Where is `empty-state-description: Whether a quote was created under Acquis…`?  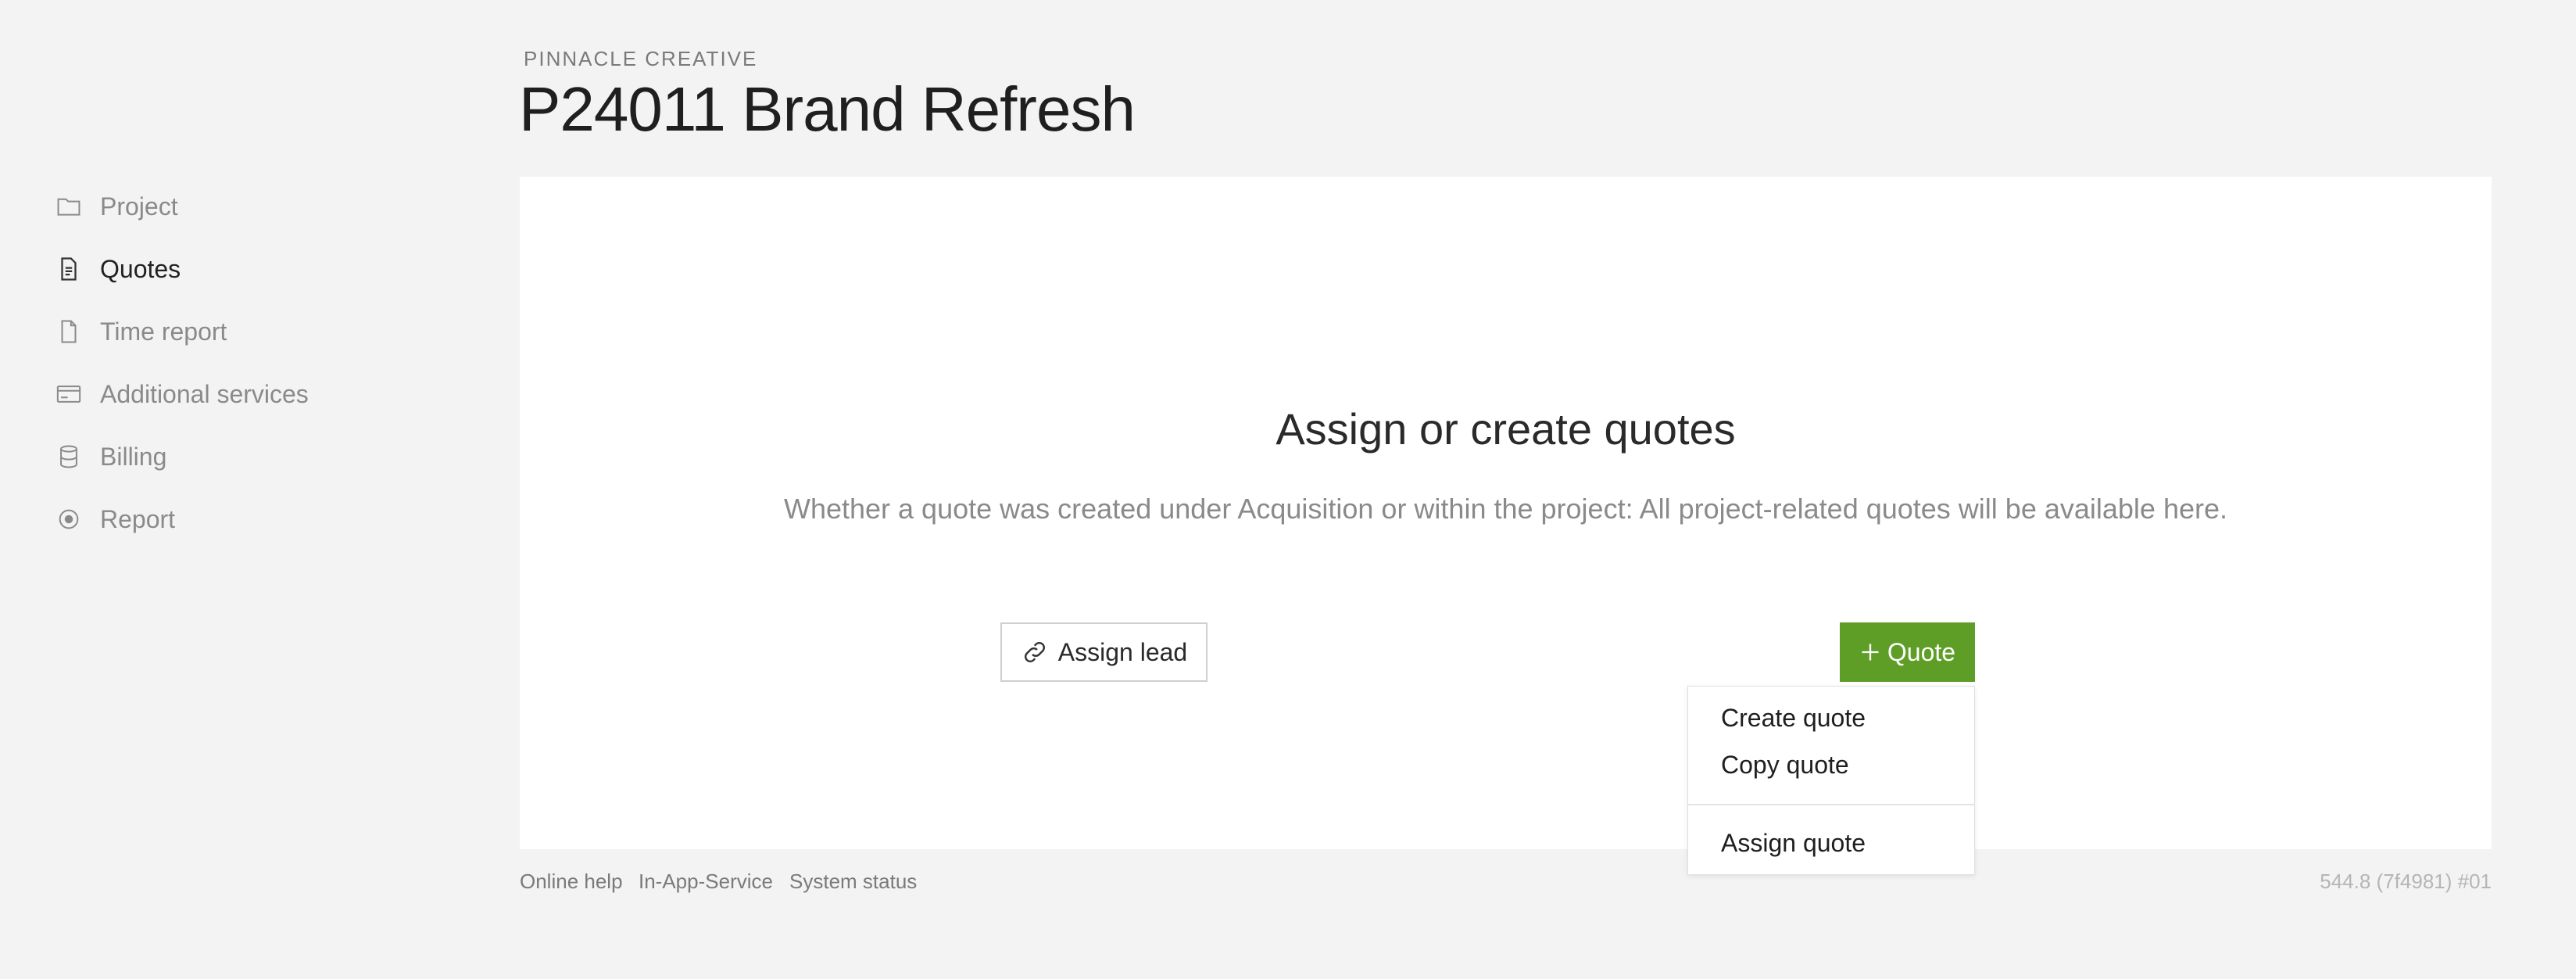 empty-state-description: Whether a quote was created under Acquis… is located at coordinates (1505, 509).